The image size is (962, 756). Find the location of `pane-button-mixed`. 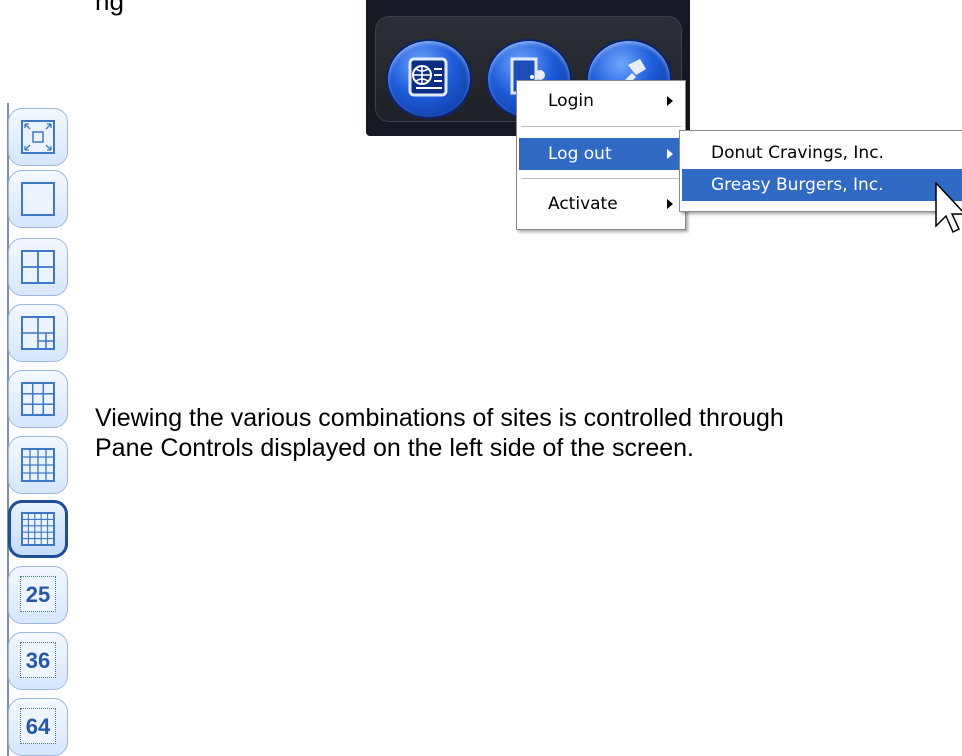

pane-button-mixed is located at coordinates (38, 333).